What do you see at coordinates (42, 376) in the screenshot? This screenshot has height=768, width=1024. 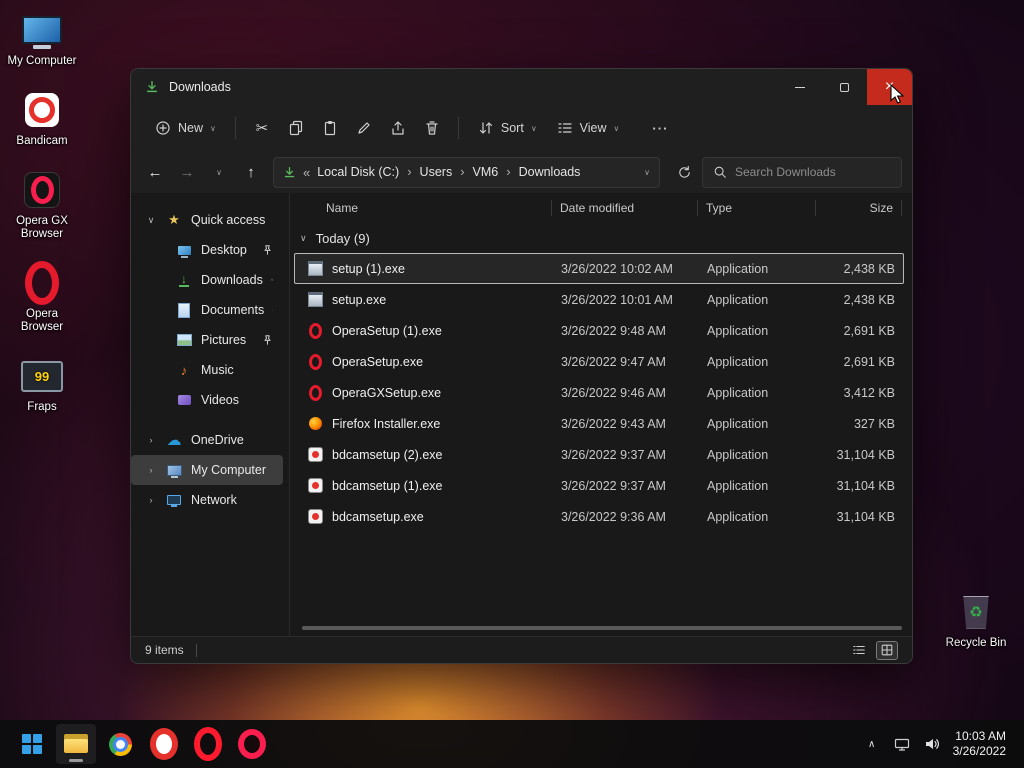 I see `desktop-icon-image` at bounding box center [42, 376].